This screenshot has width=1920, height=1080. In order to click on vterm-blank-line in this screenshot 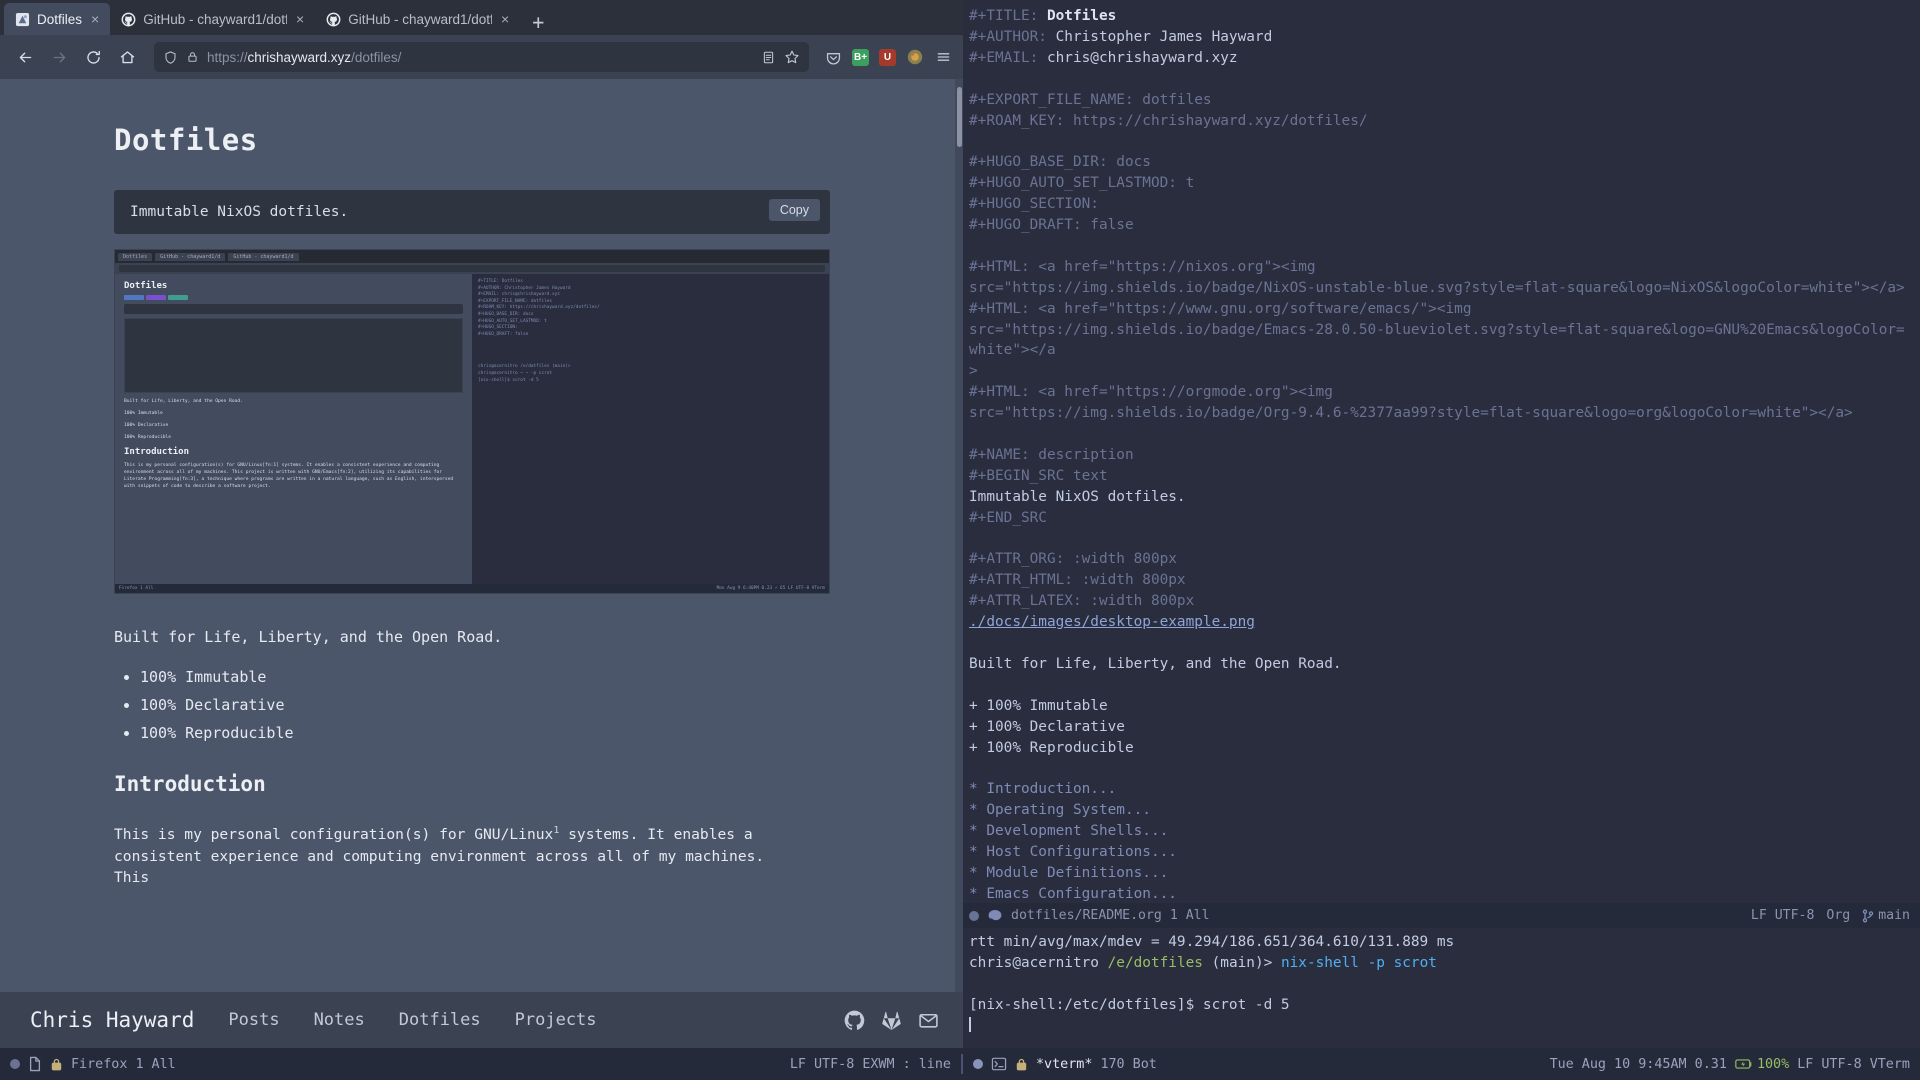, I will do `click(1439, 984)`.